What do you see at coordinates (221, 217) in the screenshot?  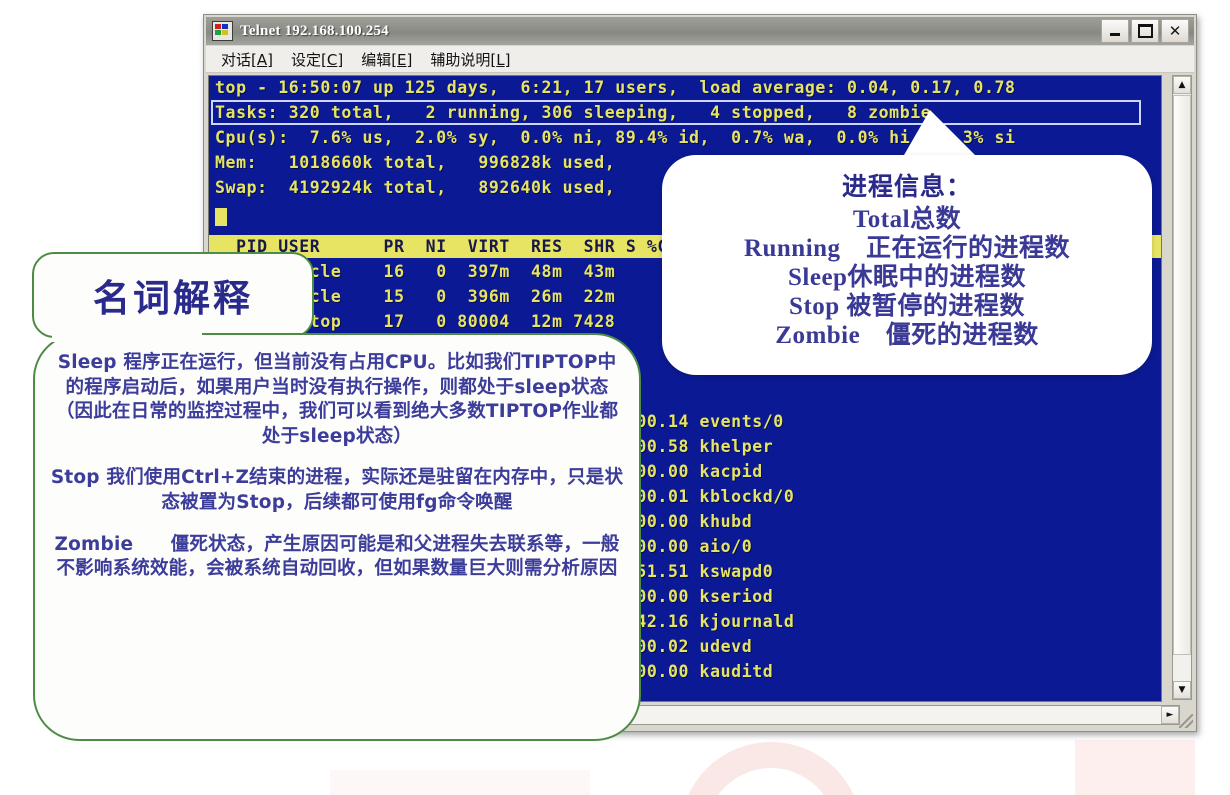 I see `terminal-cursor` at bounding box center [221, 217].